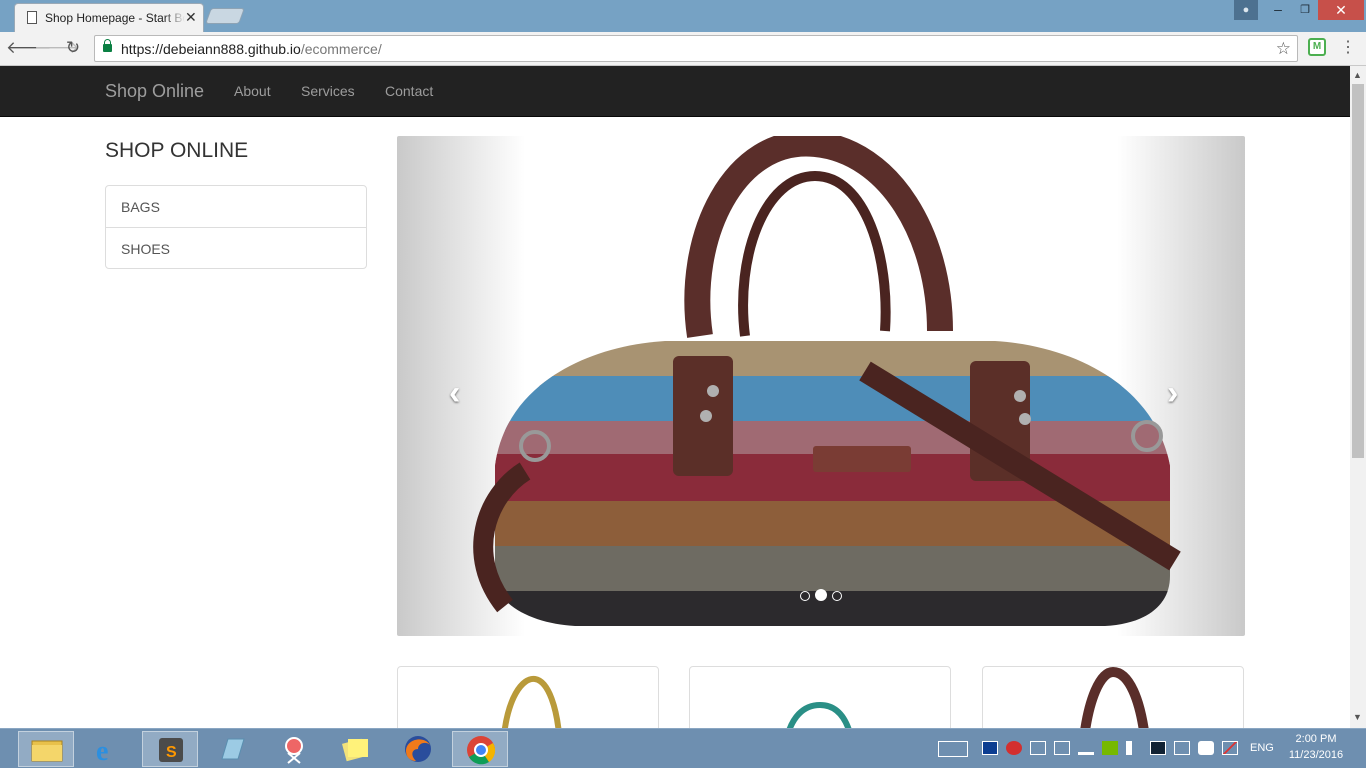 The width and height of the screenshot is (1366, 773). What do you see at coordinates (1357, 75) in the screenshot?
I see `scroll-up-icon: ▲` at bounding box center [1357, 75].